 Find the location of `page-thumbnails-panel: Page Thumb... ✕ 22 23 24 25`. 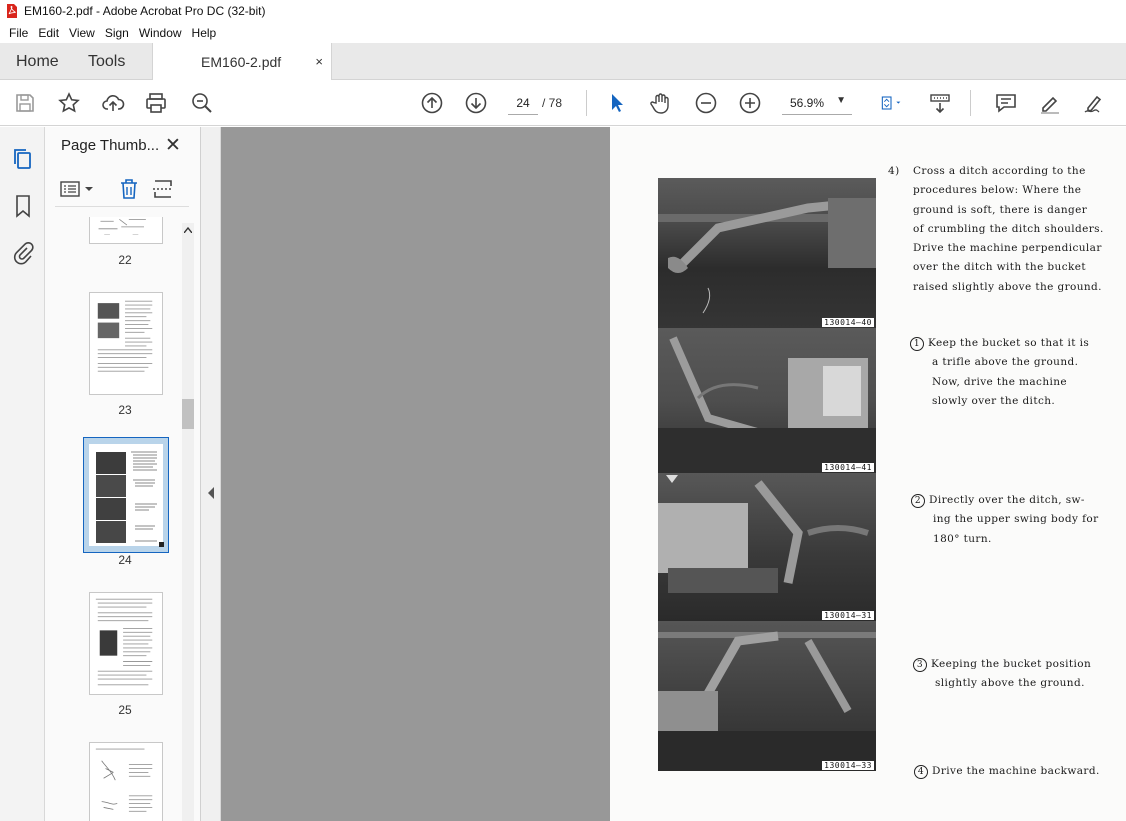

page-thumbnails-panel: Page Thumb... ✕ 22 23 24 25 is located at coordinates (123, 474).